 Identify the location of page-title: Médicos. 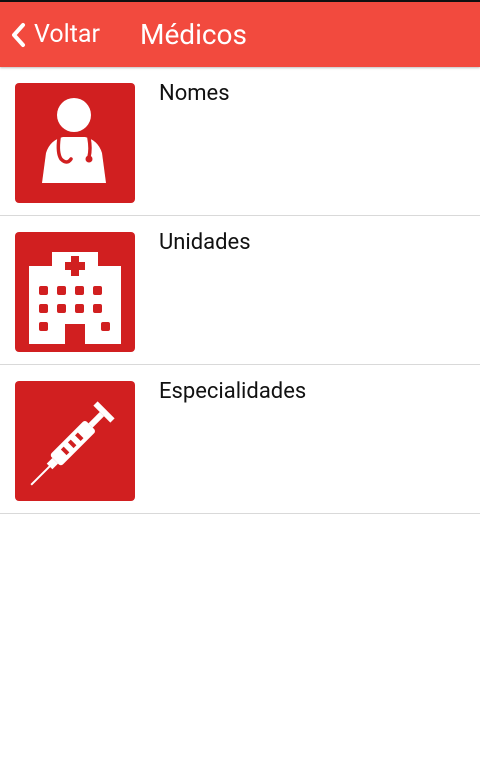
(193, 34).